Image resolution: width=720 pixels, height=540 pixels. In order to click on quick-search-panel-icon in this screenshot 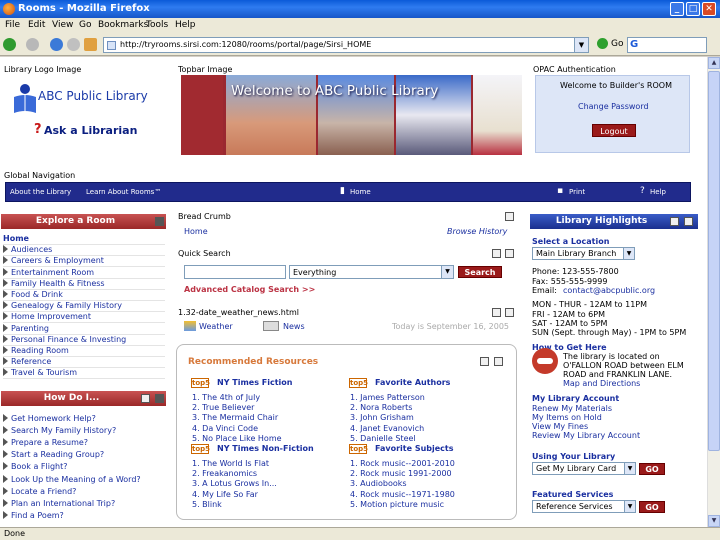, I will do `click(509, 253)`.